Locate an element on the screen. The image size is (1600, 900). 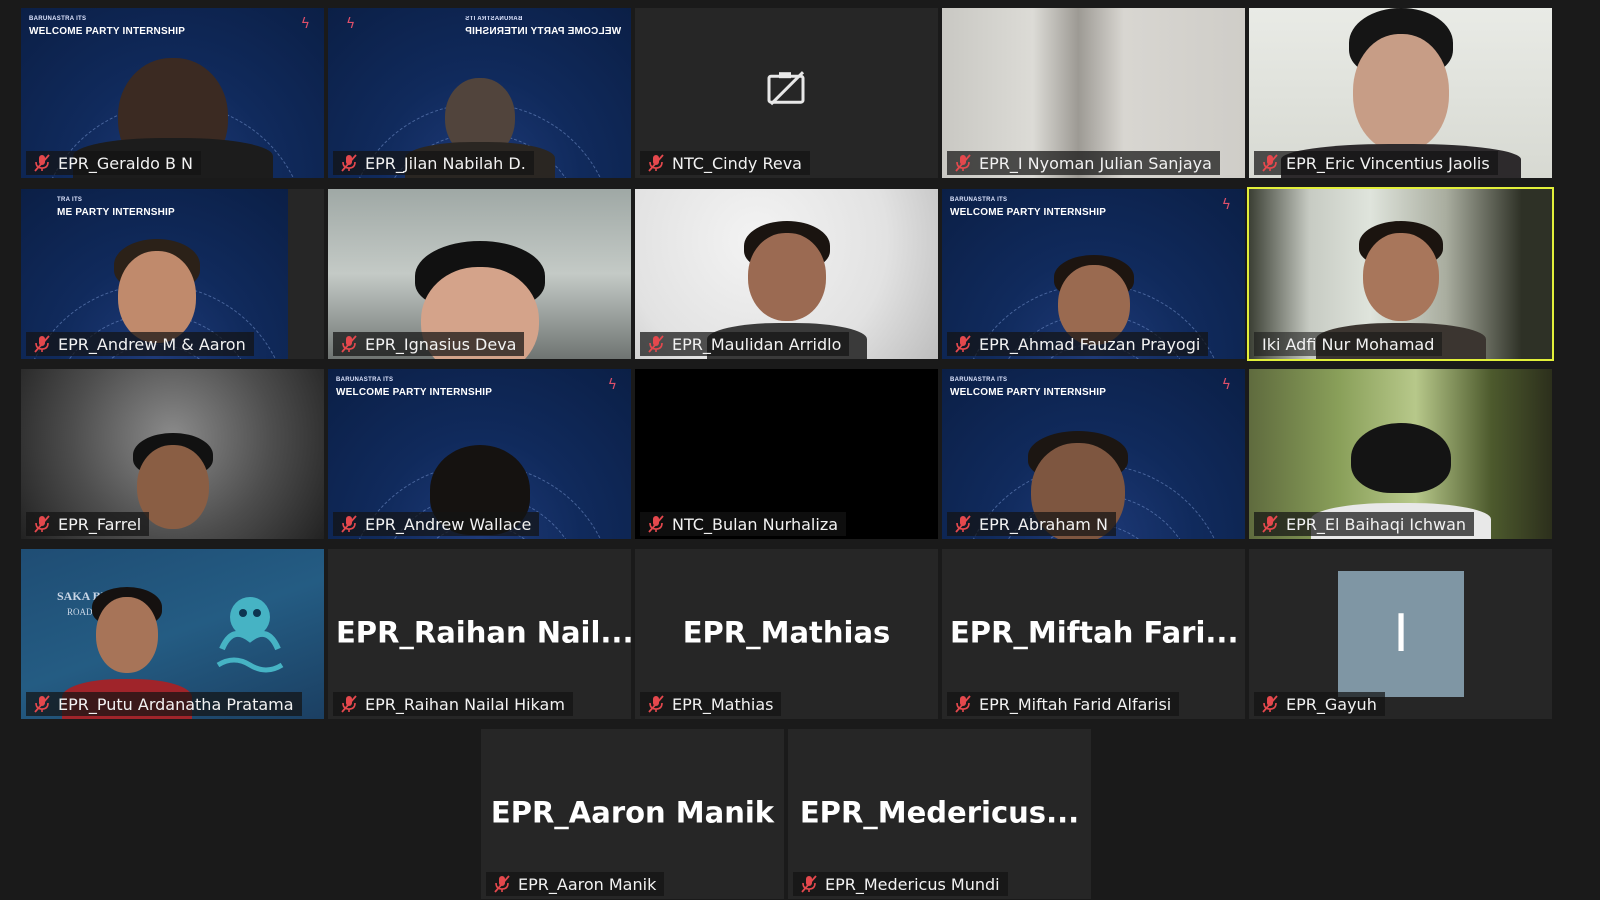
name-label: EPR_Putu Ardanatha Pratama is located at coordinates (164, 704).